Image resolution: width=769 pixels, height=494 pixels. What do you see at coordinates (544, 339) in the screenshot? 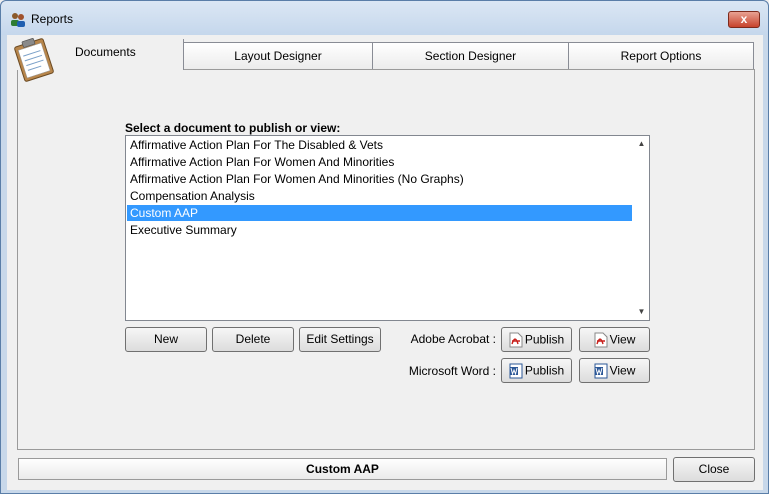
I see `acrobat-publish-label: Publish` at bounding box center [544, 339].